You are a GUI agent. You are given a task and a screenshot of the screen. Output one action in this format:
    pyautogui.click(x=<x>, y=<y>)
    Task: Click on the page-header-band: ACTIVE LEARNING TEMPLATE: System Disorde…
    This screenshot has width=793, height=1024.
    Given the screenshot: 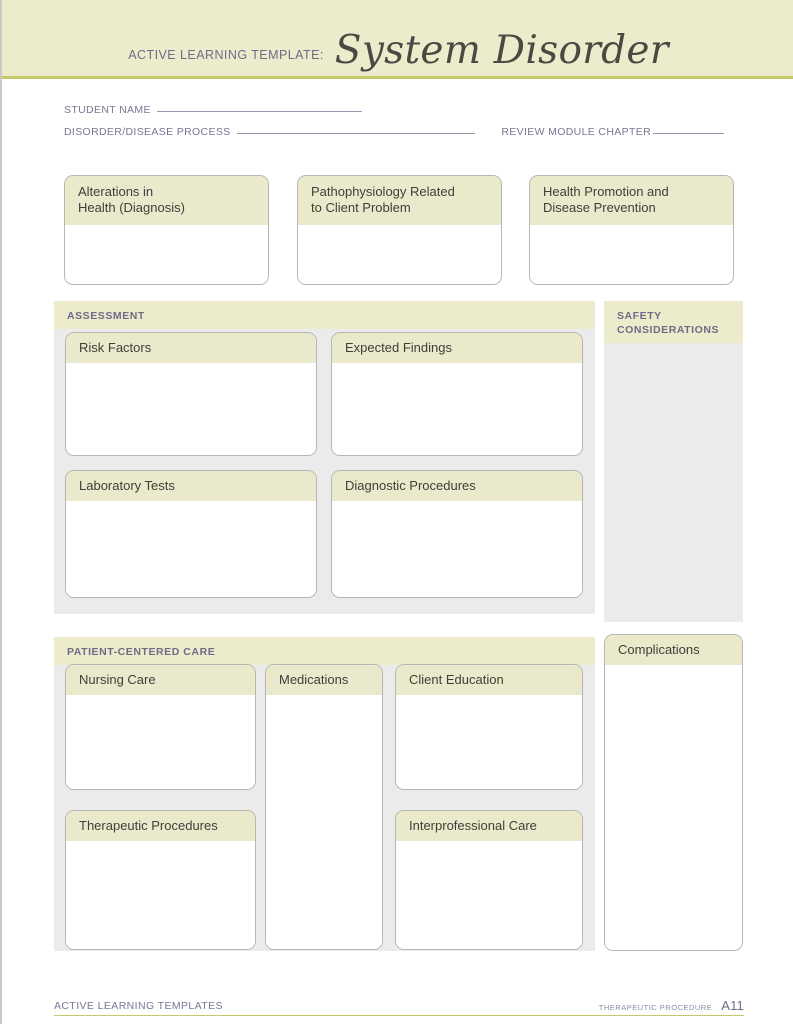 What is the action you would take?
    pyautogui.click(x=397, y=39)
    